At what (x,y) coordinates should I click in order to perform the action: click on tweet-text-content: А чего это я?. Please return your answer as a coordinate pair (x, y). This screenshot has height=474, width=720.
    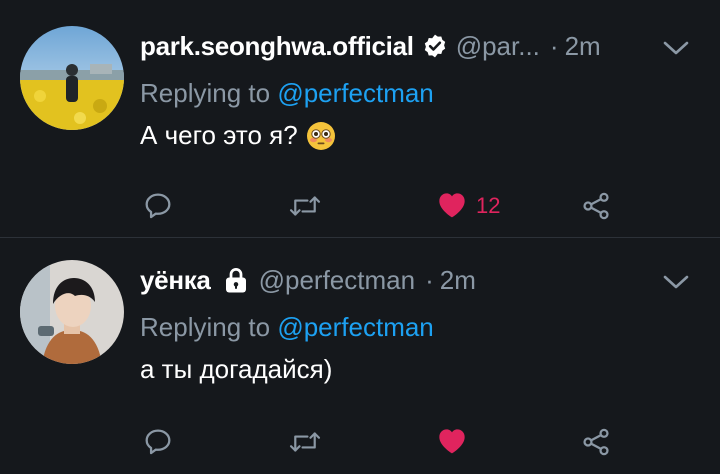
    Looking at the image, I should click on (219, 135).